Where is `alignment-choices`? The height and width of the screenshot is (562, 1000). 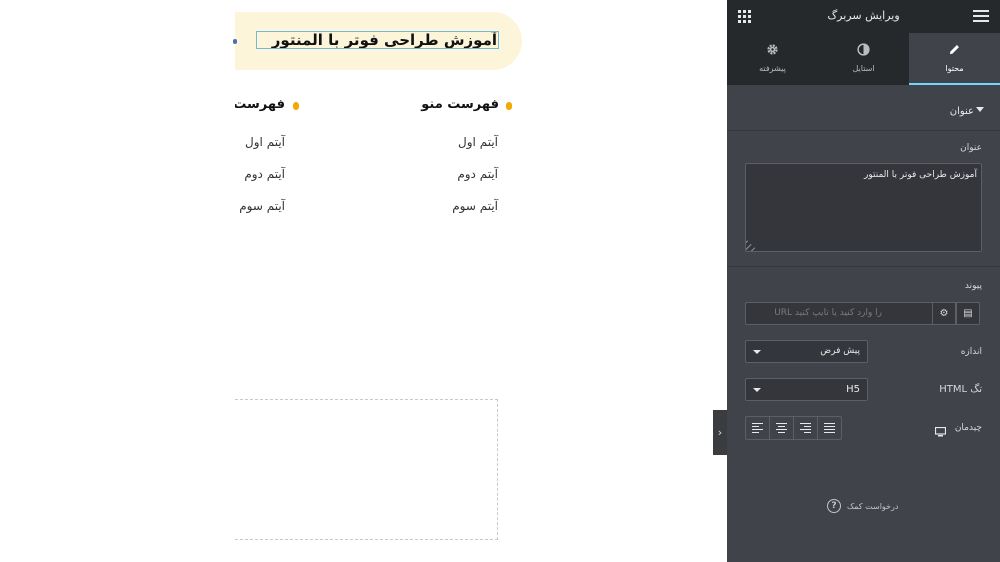 alignment-choices is located at coordinates (793, 428).